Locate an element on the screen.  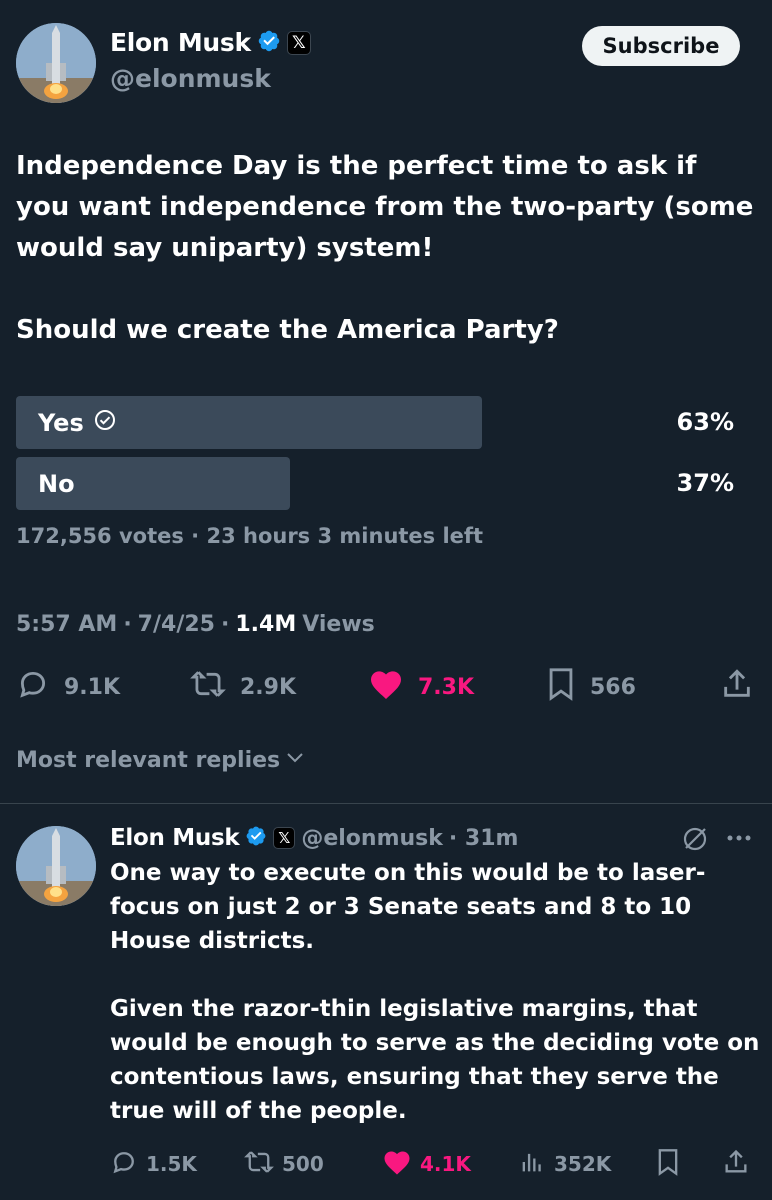
replies-sort-dropdown: Most relevant replies is located at coordinates (161, 760).